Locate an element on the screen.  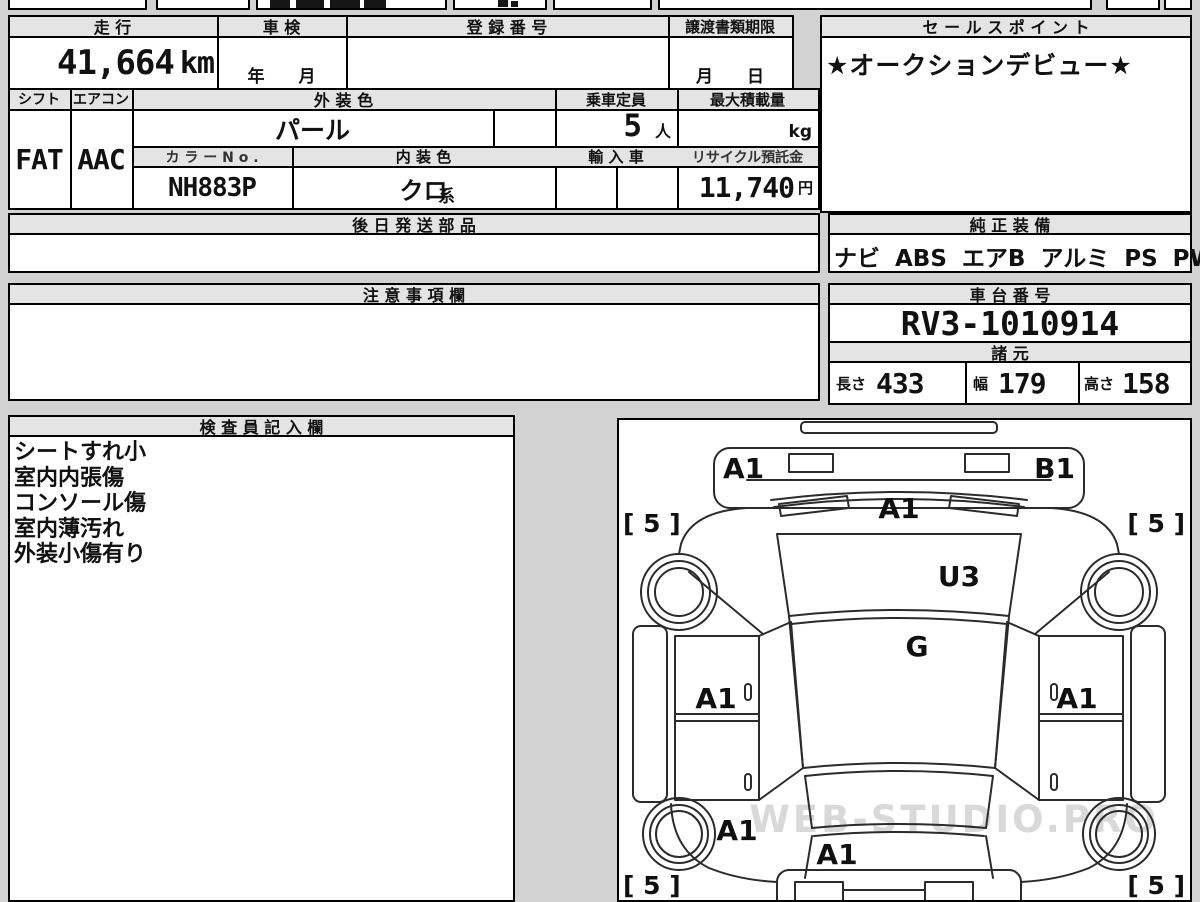
recycle-unit: 円 is located at coordinates (805, 187).